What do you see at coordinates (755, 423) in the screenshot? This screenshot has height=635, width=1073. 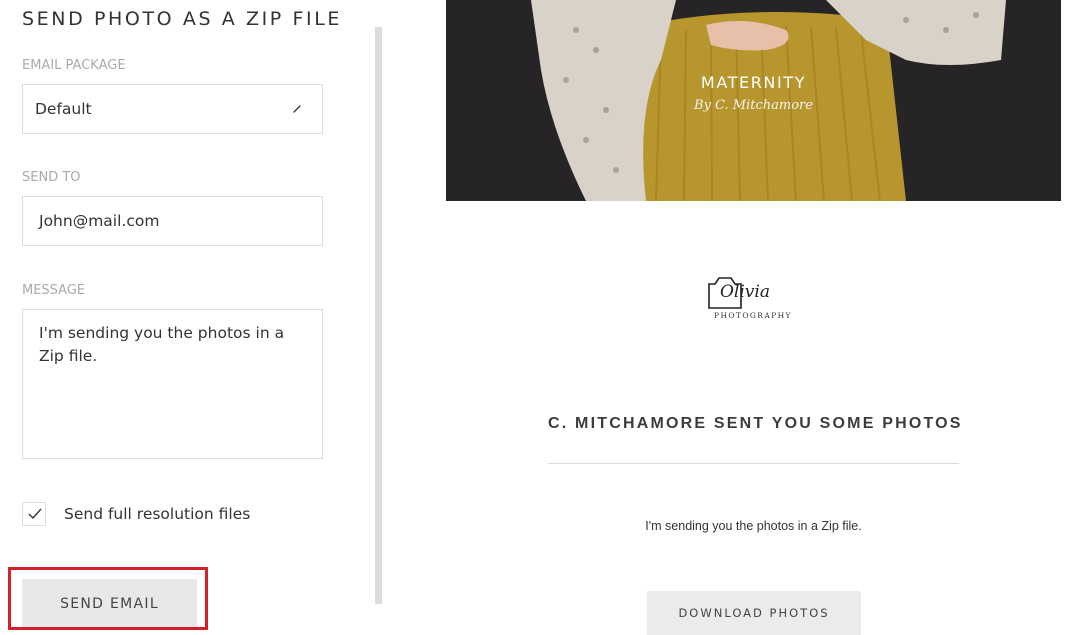 I see `preview-headline: C. MITCHAMORE SENT YOU SOME PHOTOS` at bounding box center [755, 423].